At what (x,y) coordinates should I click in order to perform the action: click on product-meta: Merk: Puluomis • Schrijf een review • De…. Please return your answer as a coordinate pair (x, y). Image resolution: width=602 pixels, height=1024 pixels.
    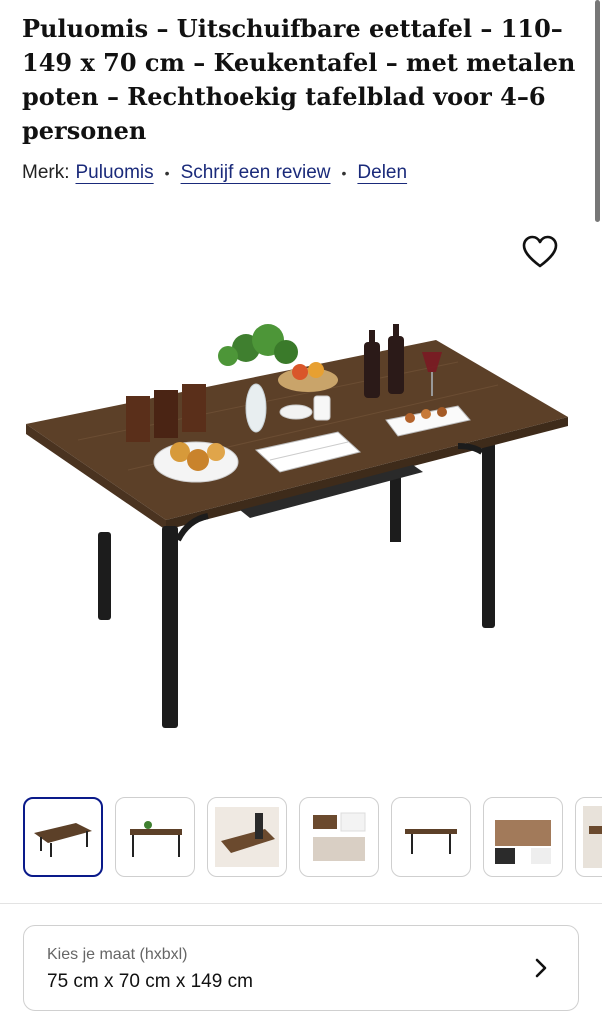
    Looking at the image, I should click on (214, 173).